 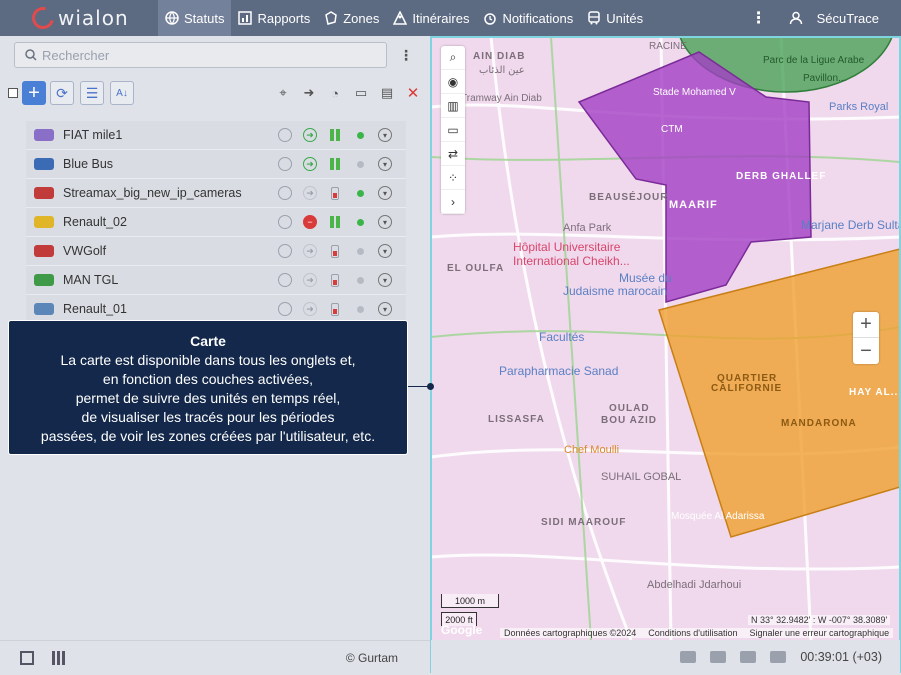 I want to click on map-label: CALIFORNIE, so click(x=747, y=388).